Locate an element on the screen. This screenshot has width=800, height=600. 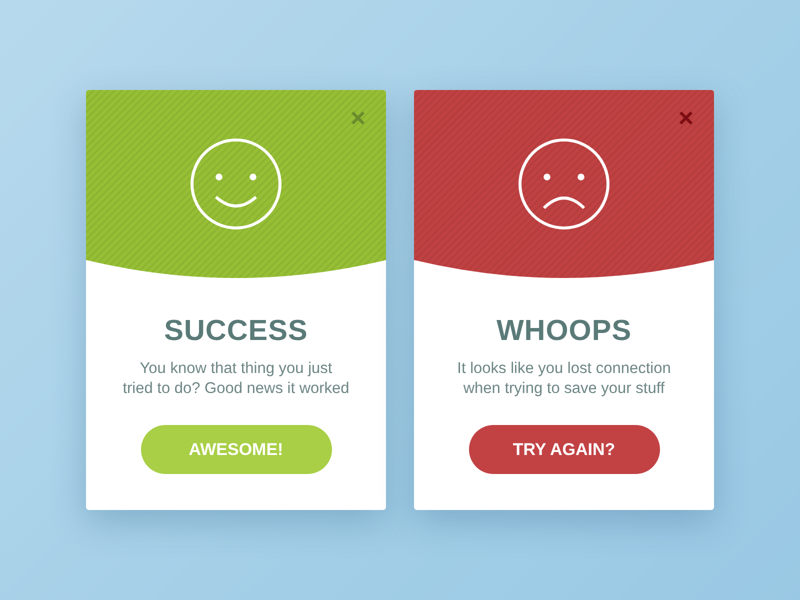
dialog-title: WHOOPS is located at coordinates (564, 331).